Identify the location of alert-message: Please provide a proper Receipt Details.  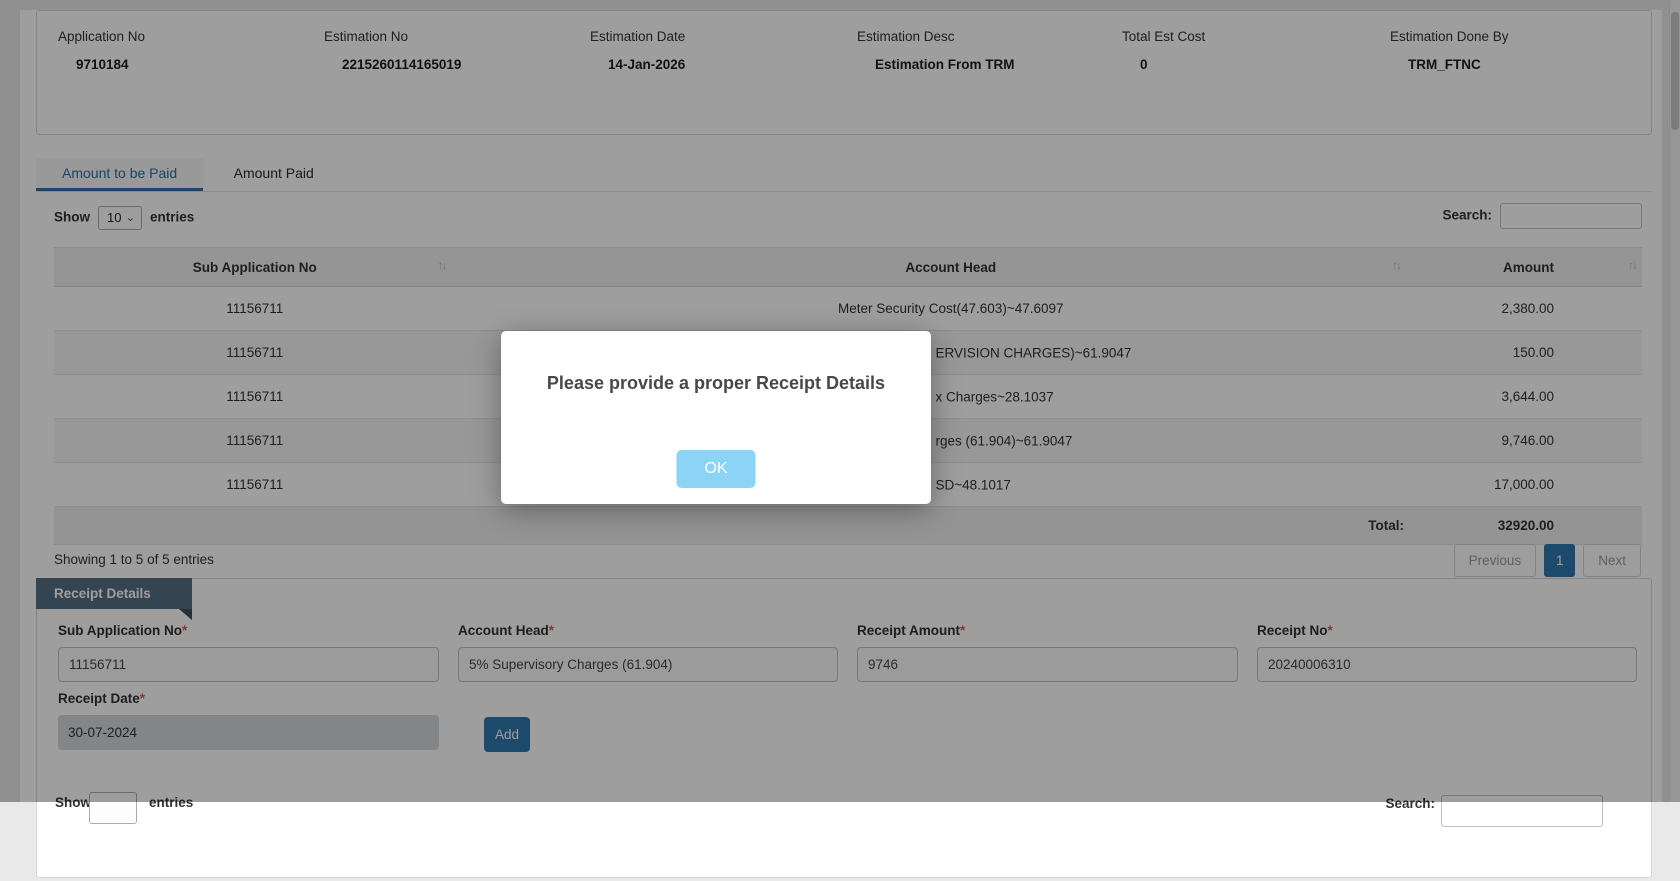
(716, 383).